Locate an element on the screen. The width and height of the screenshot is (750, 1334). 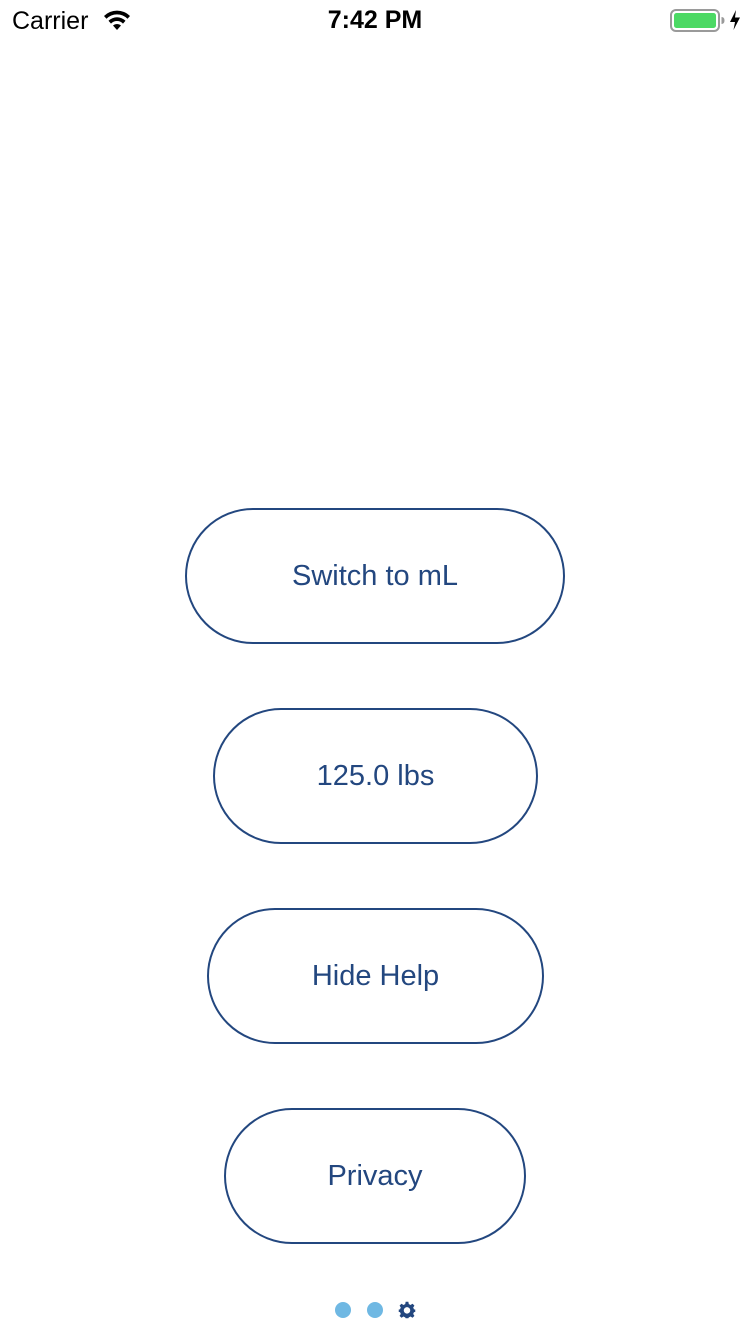
body-weight-button: 125.0 lbs is located at coordinates (375, 776).